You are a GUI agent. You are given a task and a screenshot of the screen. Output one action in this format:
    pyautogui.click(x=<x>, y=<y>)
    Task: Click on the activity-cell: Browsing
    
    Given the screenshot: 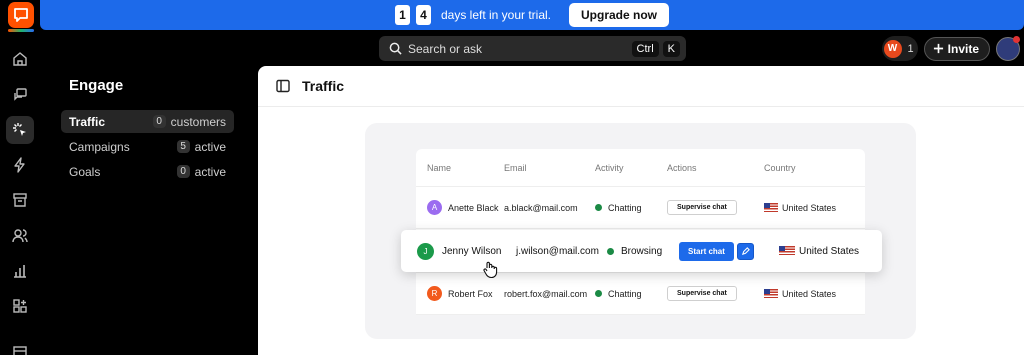 What is the action you would take?
    pyautogui.click(x=643, y=251)
    